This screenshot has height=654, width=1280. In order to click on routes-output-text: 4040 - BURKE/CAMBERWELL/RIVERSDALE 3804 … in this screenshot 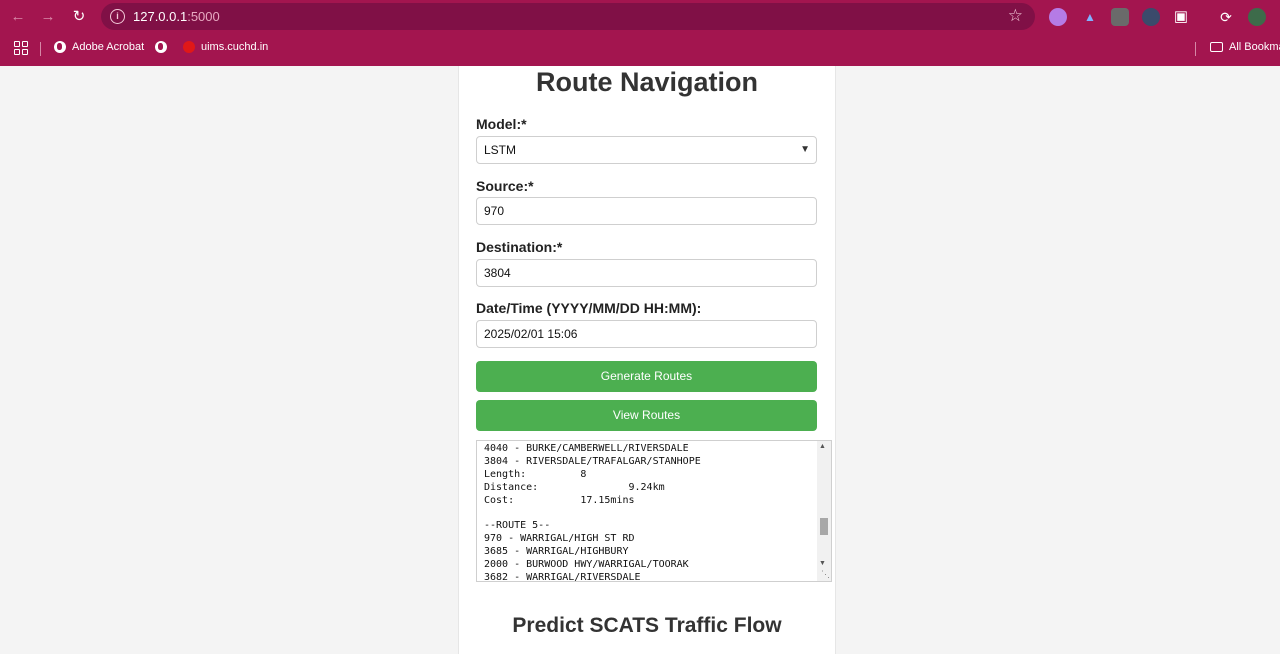, I will do `click(592, 512)`.